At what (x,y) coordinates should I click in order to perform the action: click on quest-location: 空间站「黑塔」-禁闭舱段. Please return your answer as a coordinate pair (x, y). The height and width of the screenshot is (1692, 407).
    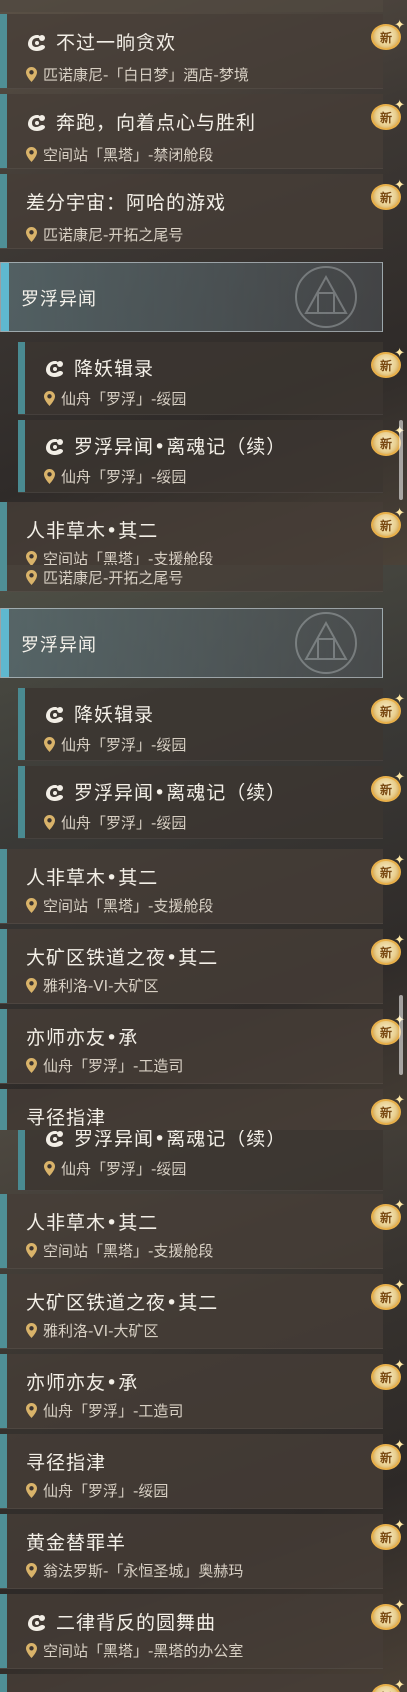
    Looking at the image, I should click on (128, 155).